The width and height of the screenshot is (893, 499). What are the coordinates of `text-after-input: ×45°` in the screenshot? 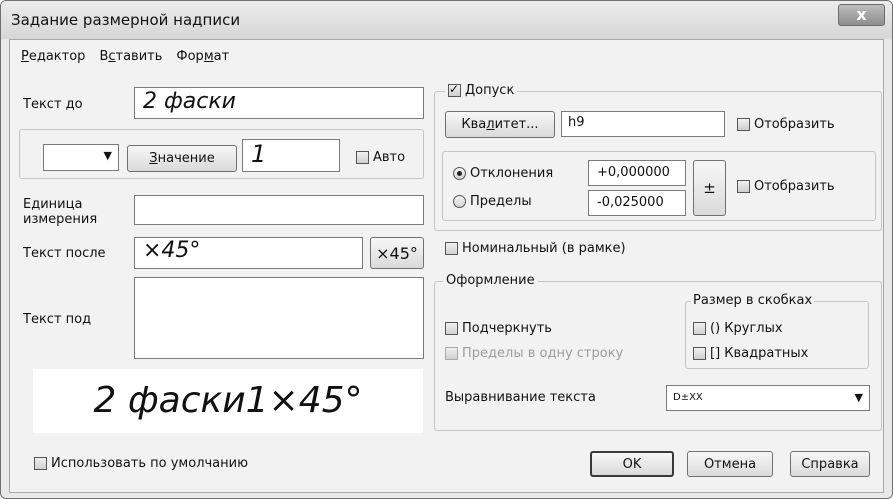 It's located at (248, 253).